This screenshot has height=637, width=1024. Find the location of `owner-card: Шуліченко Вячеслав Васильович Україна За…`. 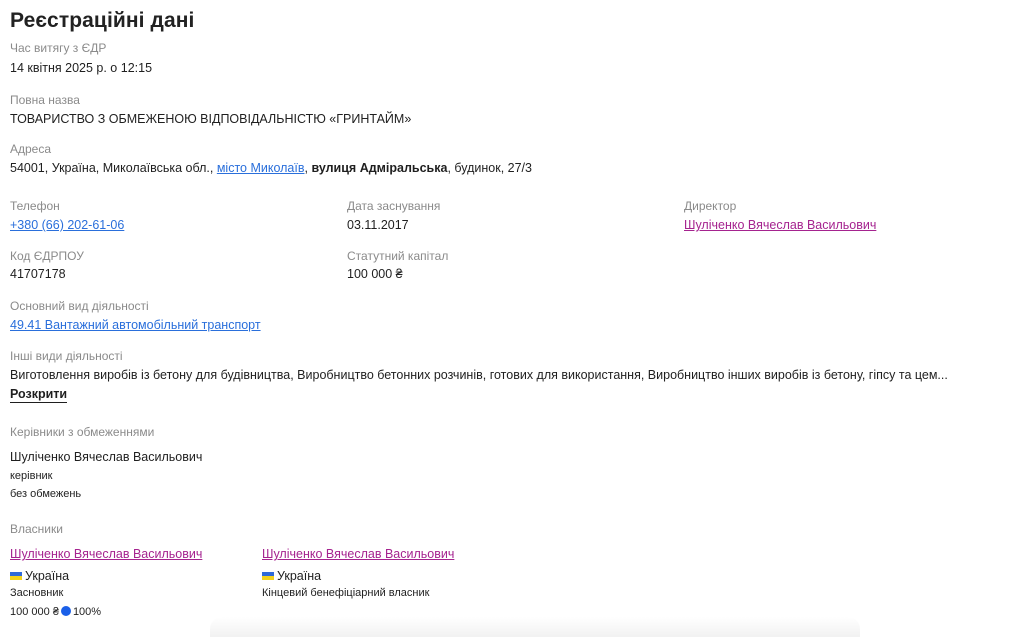

owner-card: Шуліченко Вячеслав Васильович Україна За… is located at coordinates (106, 583).